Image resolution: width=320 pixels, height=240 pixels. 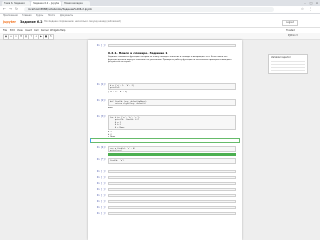 What do you see at coordinates (101, 84) in the screenshot?
I see `cell-prompt: In [1]:` at bounding box center [101, 84].